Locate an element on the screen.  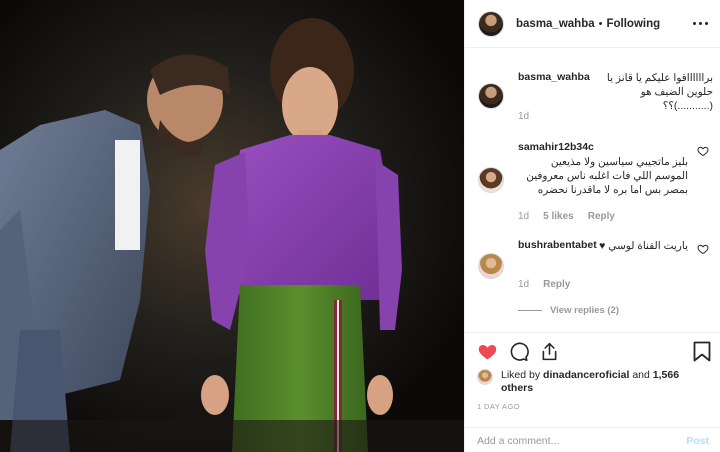
post-comment-button: Post is located at coordinates (697, 441).